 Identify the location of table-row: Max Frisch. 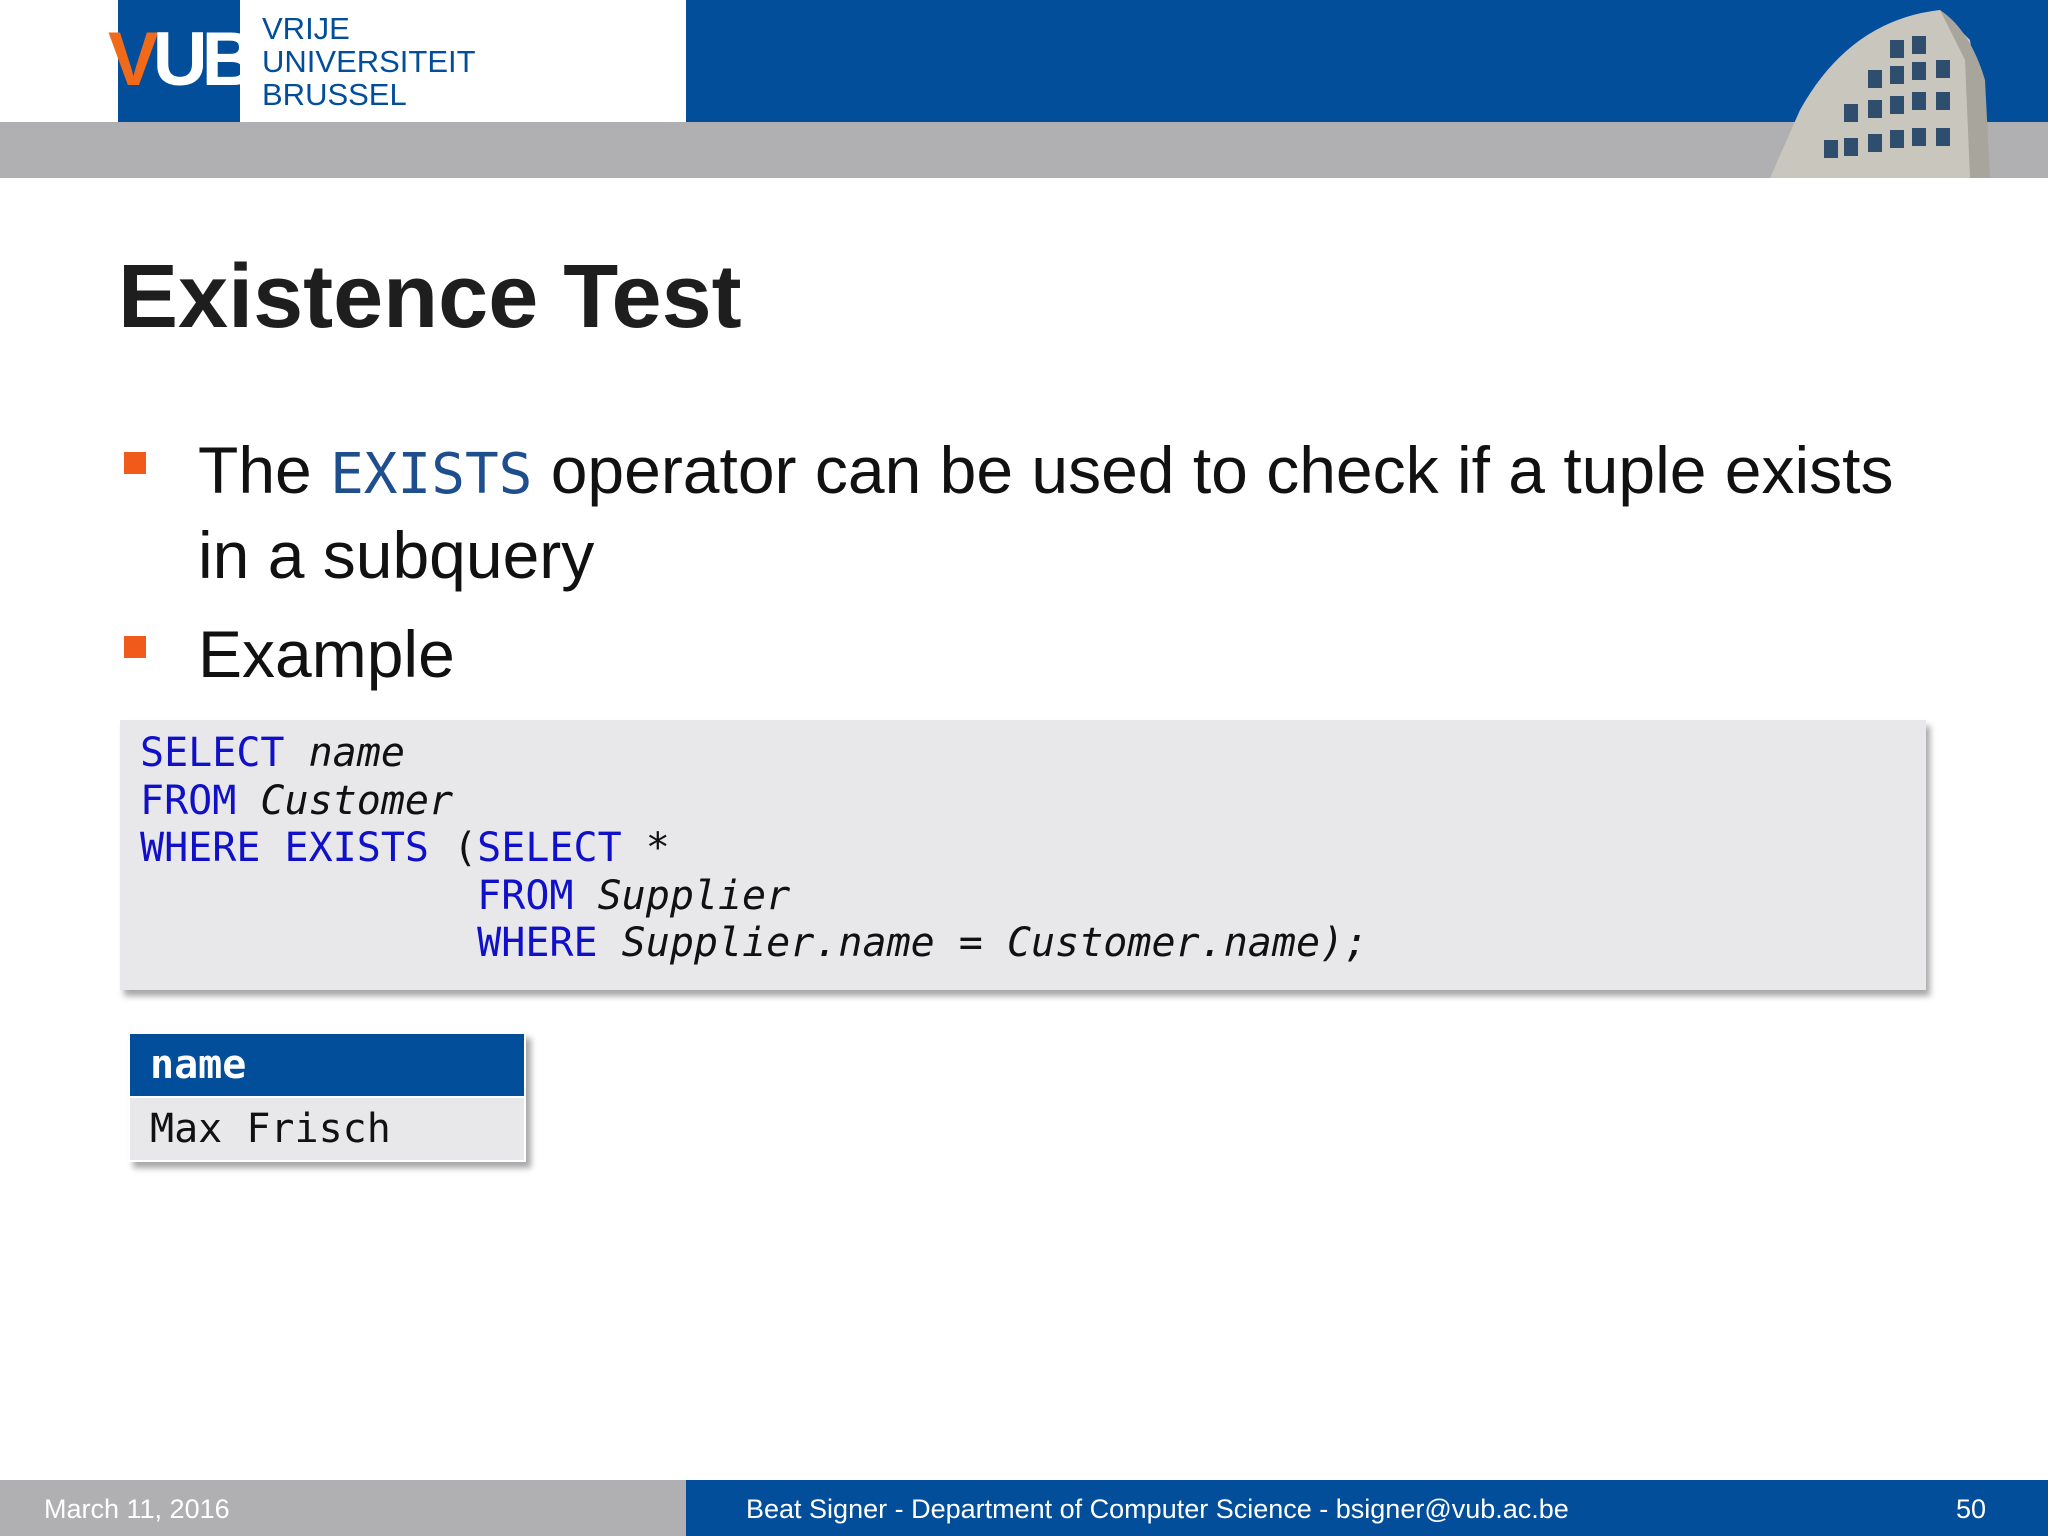
(327, 1129).